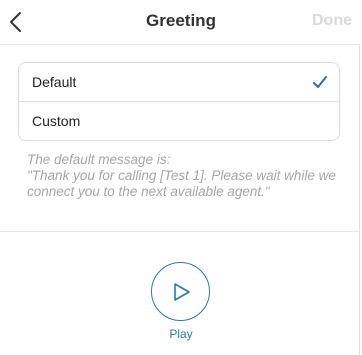  I want to click on checkmark-icon, so click(320, 82).